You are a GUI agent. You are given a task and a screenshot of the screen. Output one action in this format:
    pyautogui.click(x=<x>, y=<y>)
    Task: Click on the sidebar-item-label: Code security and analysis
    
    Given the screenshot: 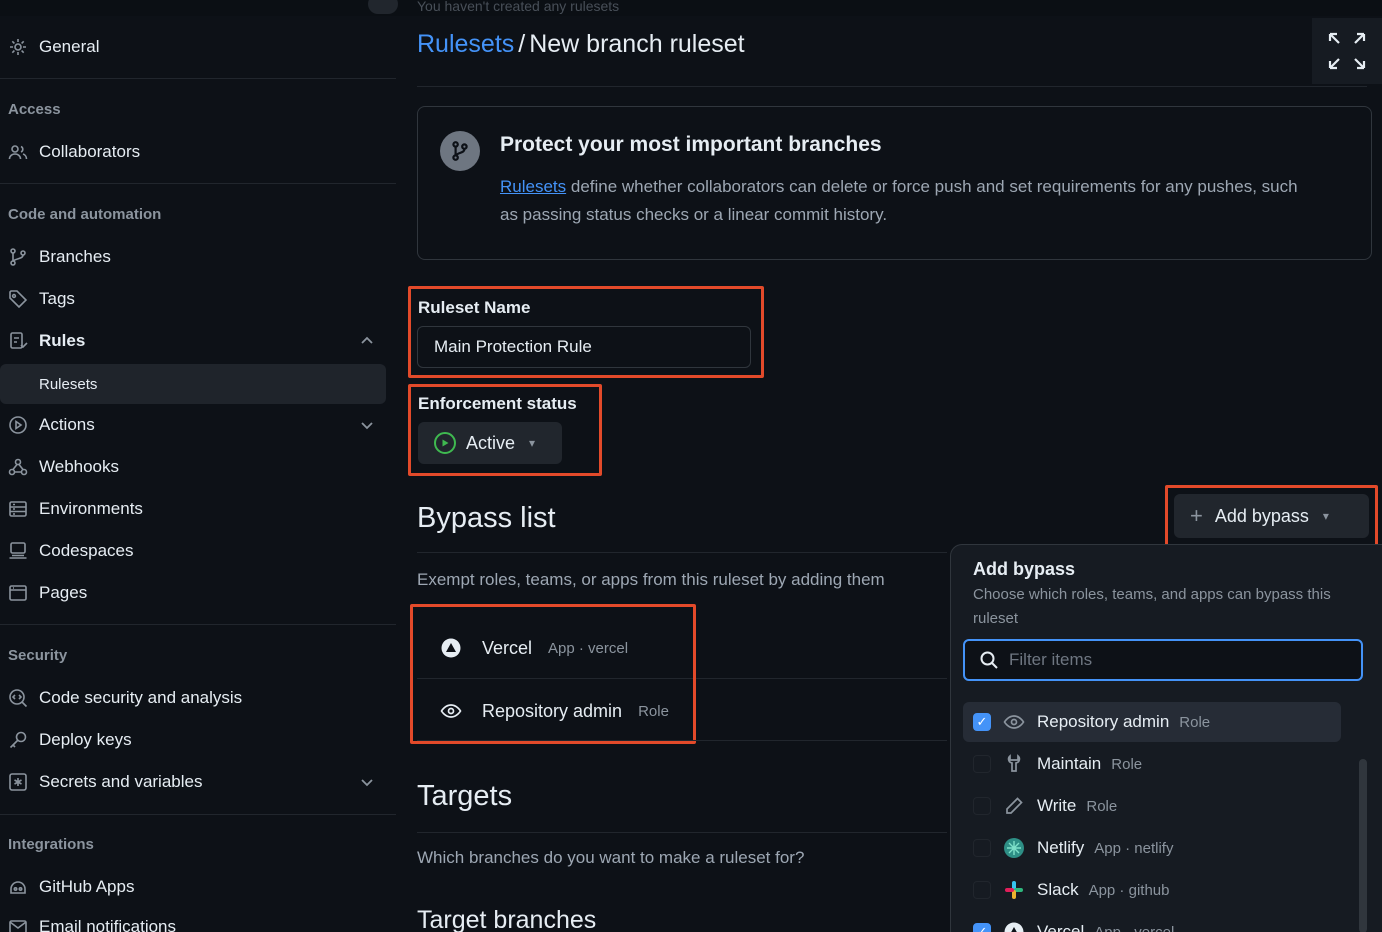 What is the action you would take?
    pyautogui.click(x=141, y=697)
    